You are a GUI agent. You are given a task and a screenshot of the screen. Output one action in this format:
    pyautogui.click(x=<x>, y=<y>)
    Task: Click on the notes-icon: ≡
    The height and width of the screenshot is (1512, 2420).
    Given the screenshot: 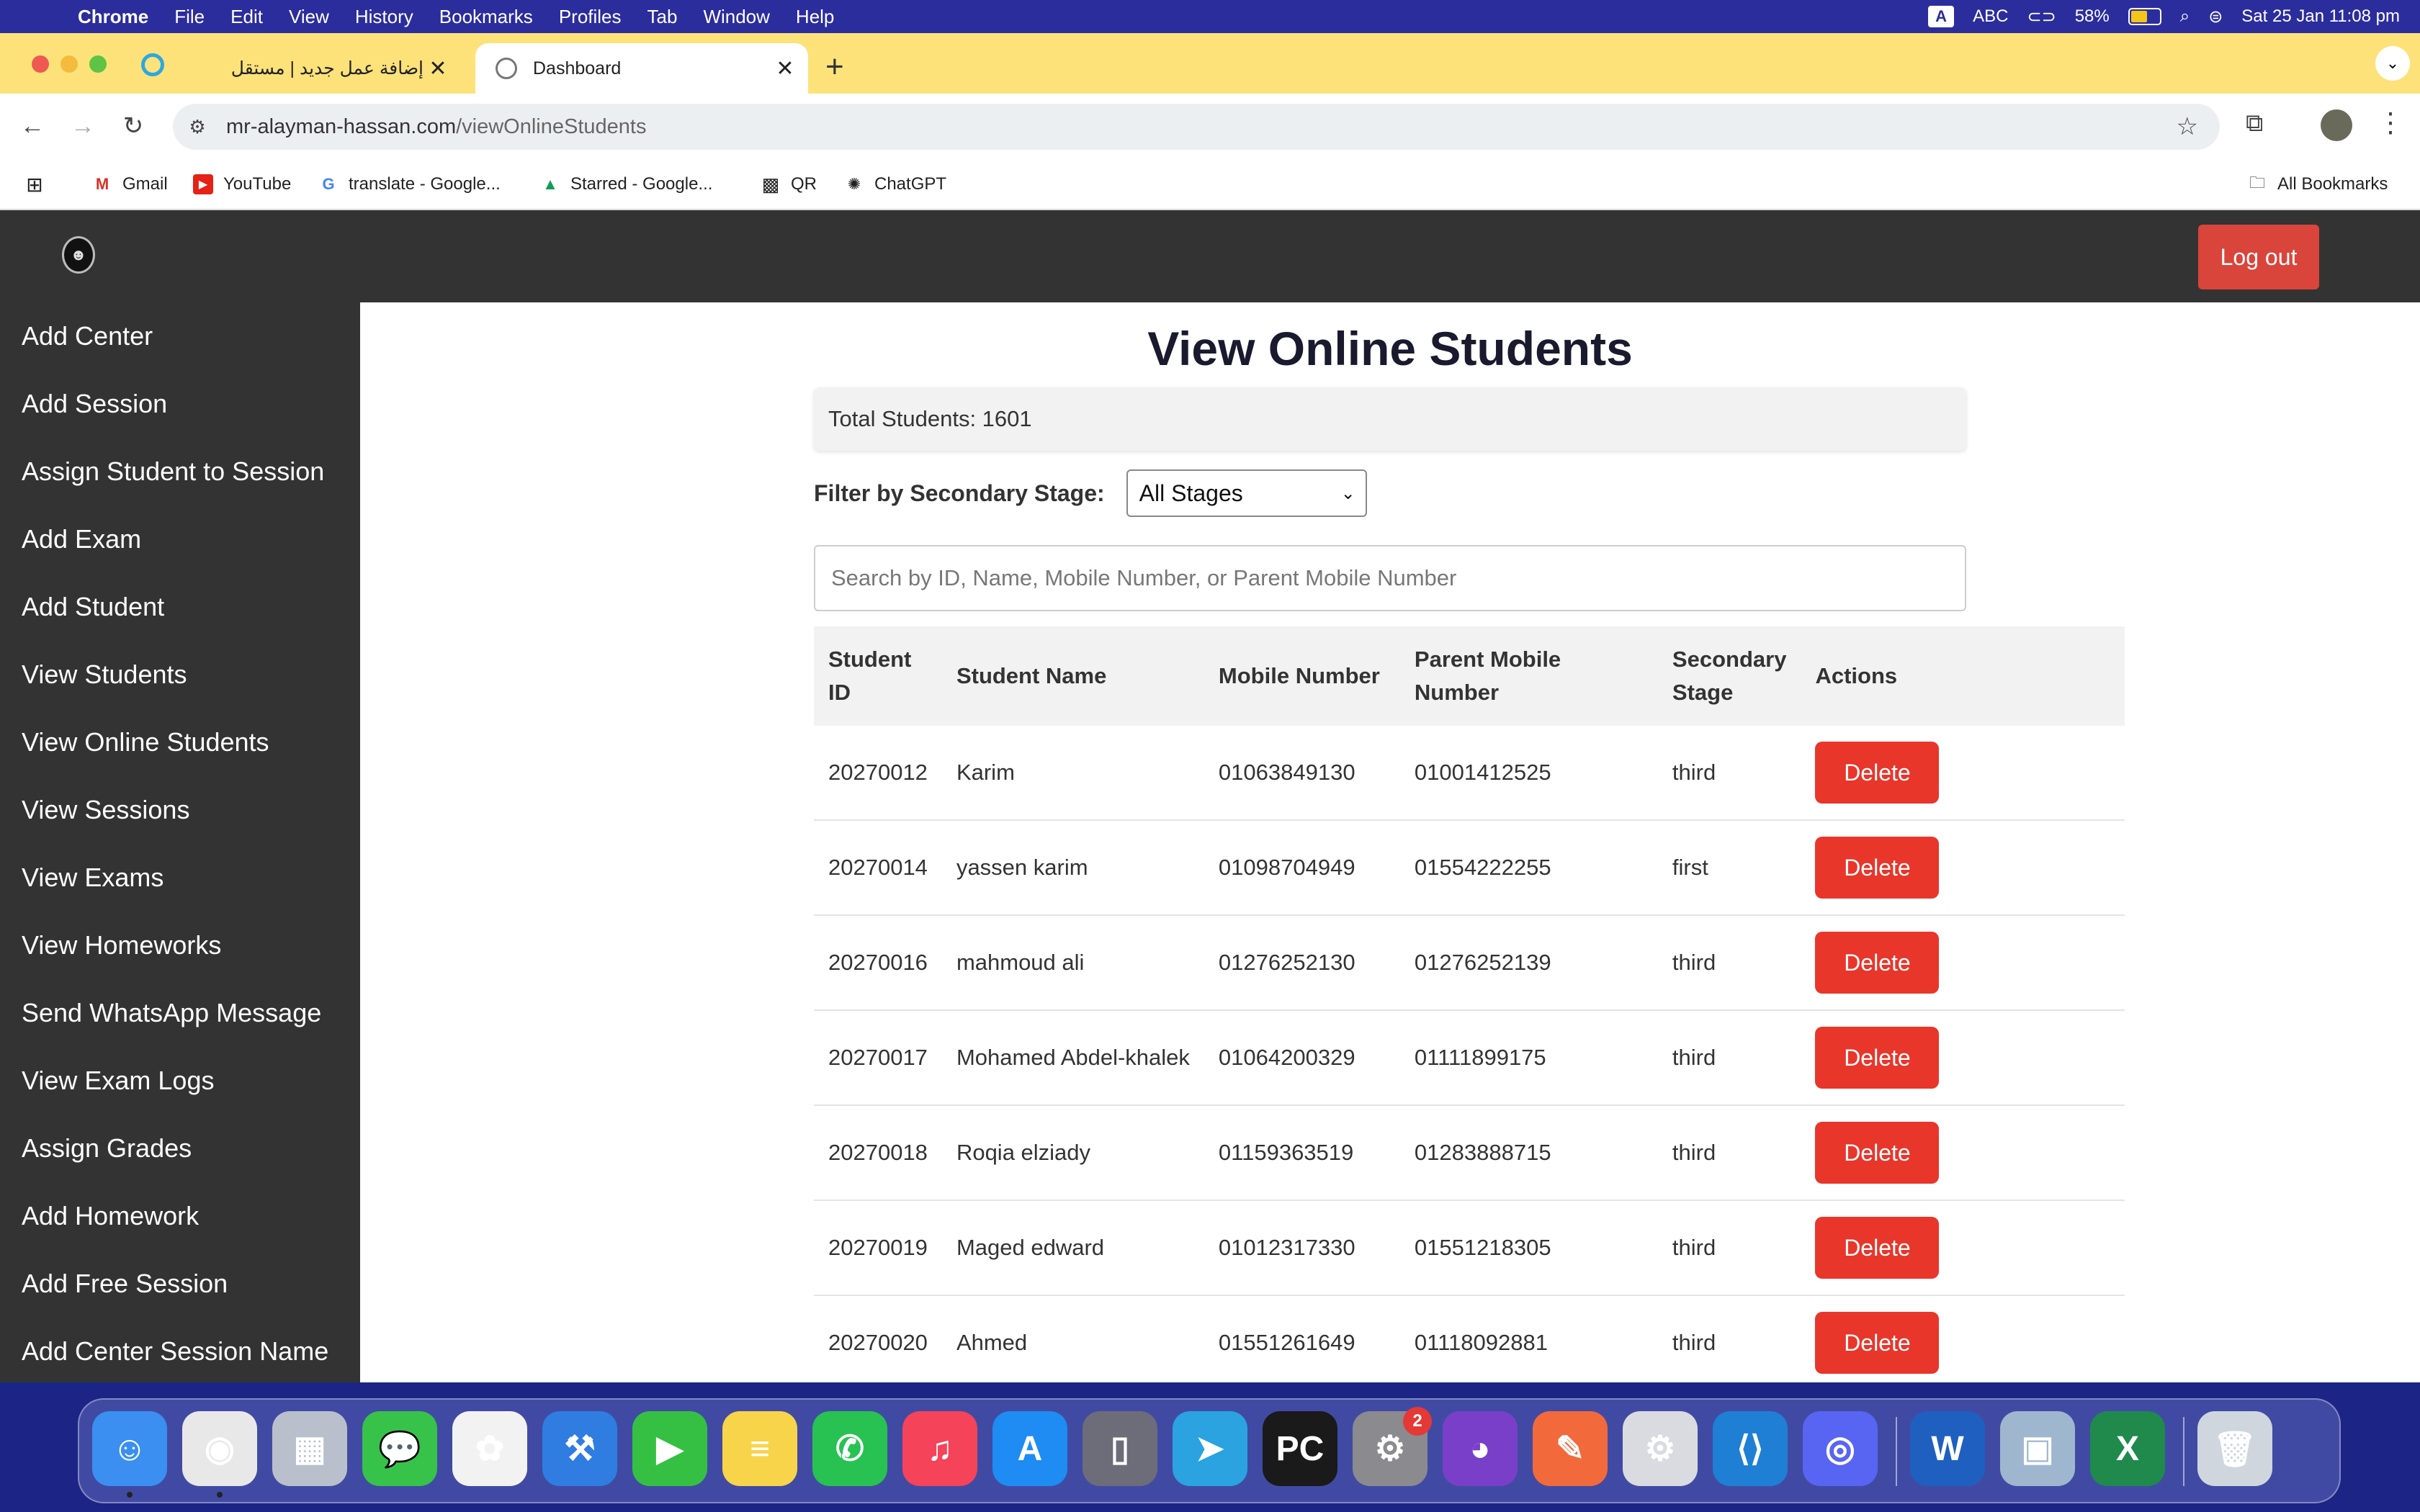 What is the action you would take?
    pyautogui.click(x=759, y=1448)
    